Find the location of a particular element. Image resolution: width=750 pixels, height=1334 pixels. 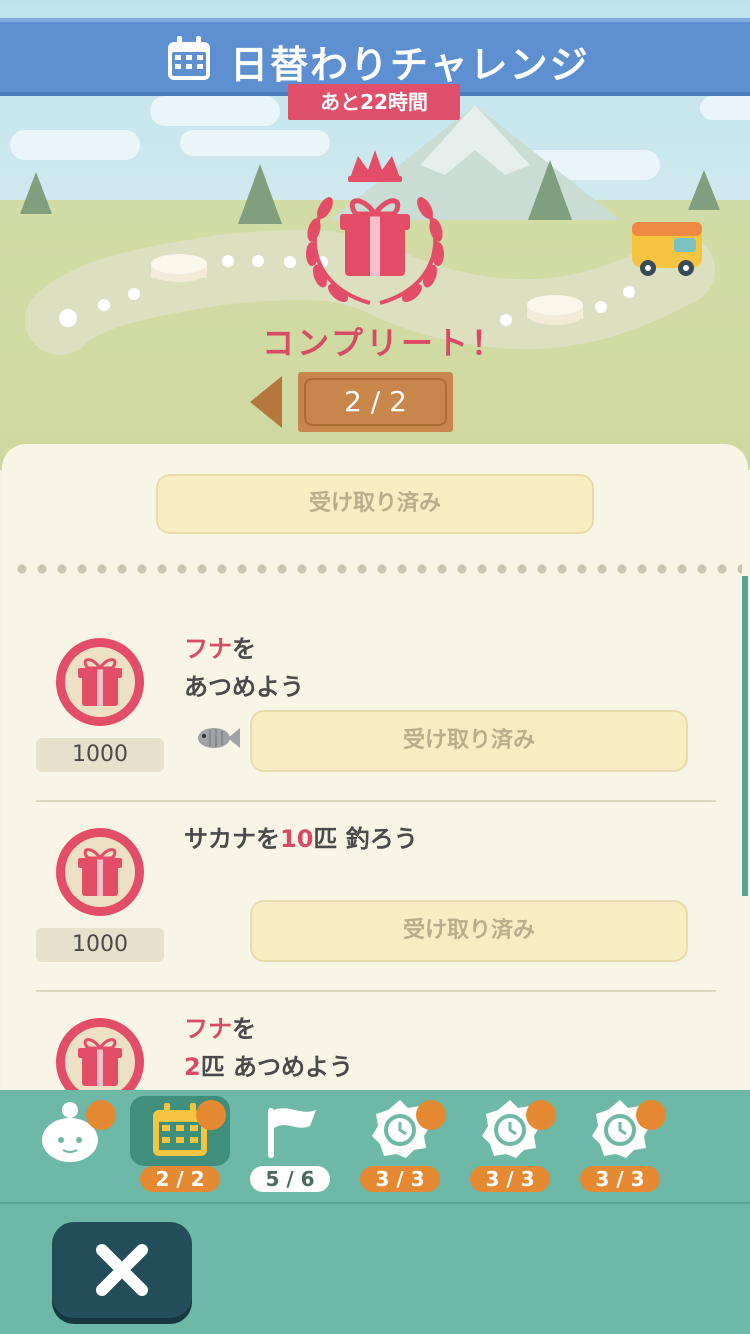

time-remaining-badge: あと22時間 is located at coordinates (374, 102).